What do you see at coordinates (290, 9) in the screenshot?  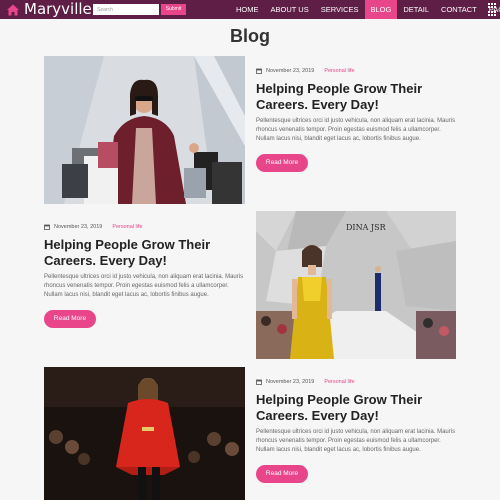 I see `nav-item-about-us: ABOUT US` at bounding box center [290, 9].